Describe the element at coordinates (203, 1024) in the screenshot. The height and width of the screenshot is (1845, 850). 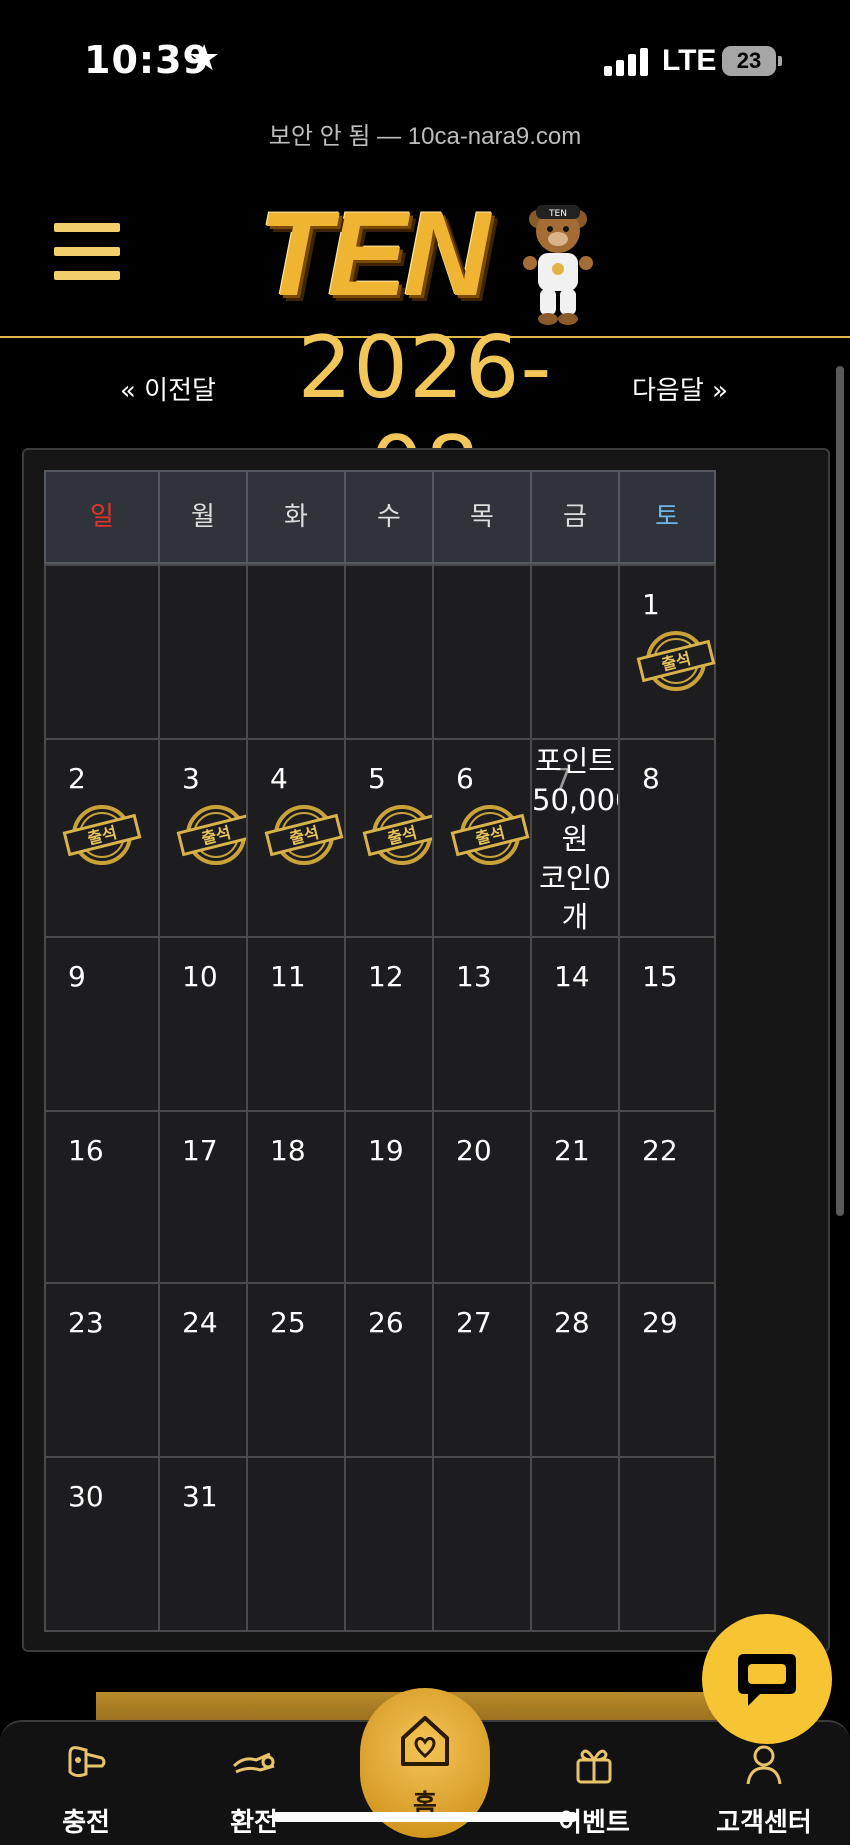
I see `calendar-day-cell: 10` at that location.